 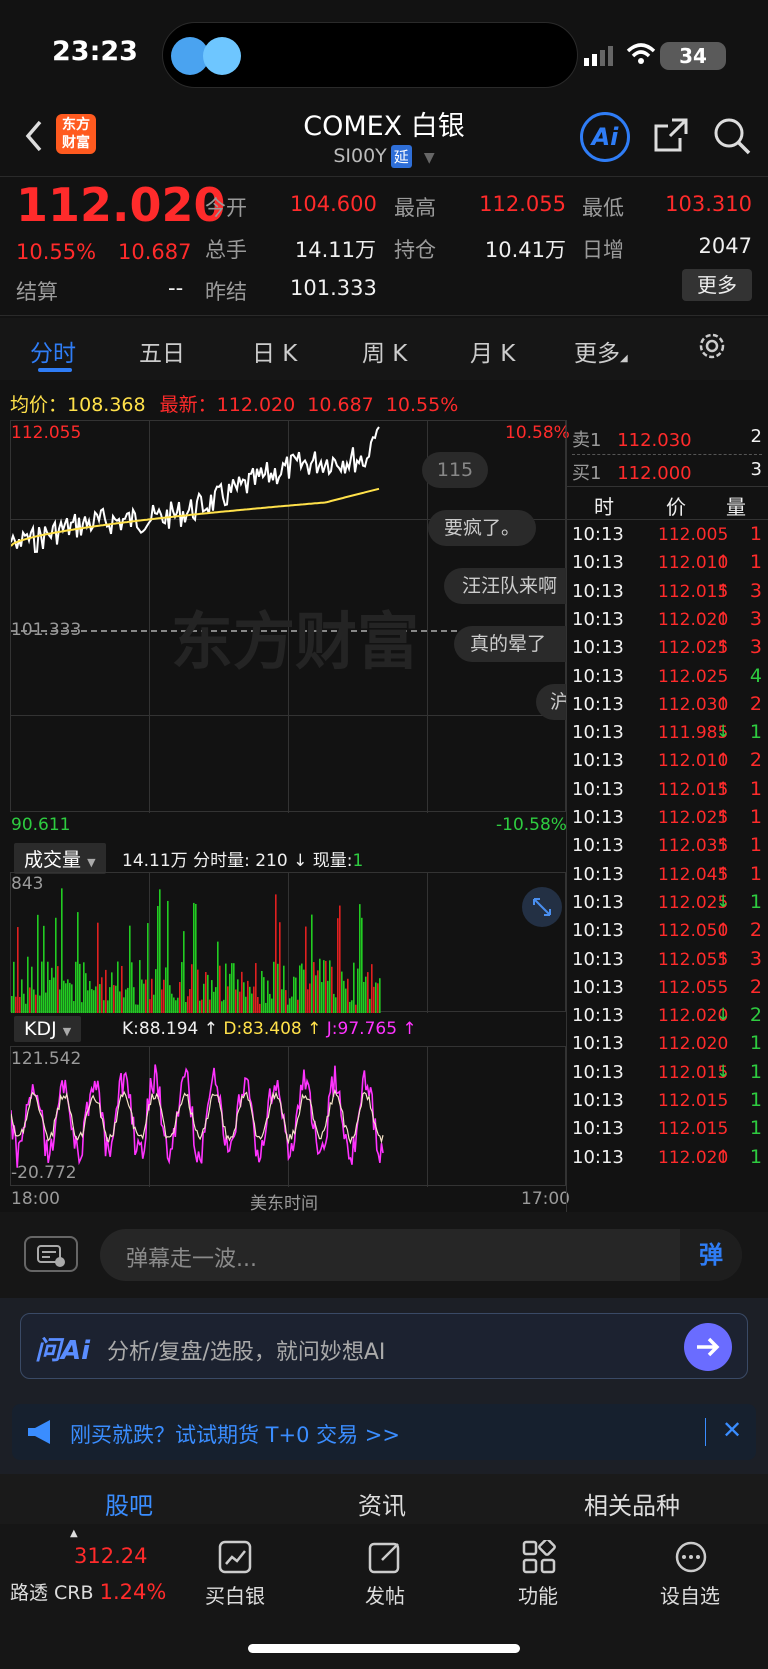 I want to click on trade-row: 10:13 112.020 1, so click(x=670, y=1046).